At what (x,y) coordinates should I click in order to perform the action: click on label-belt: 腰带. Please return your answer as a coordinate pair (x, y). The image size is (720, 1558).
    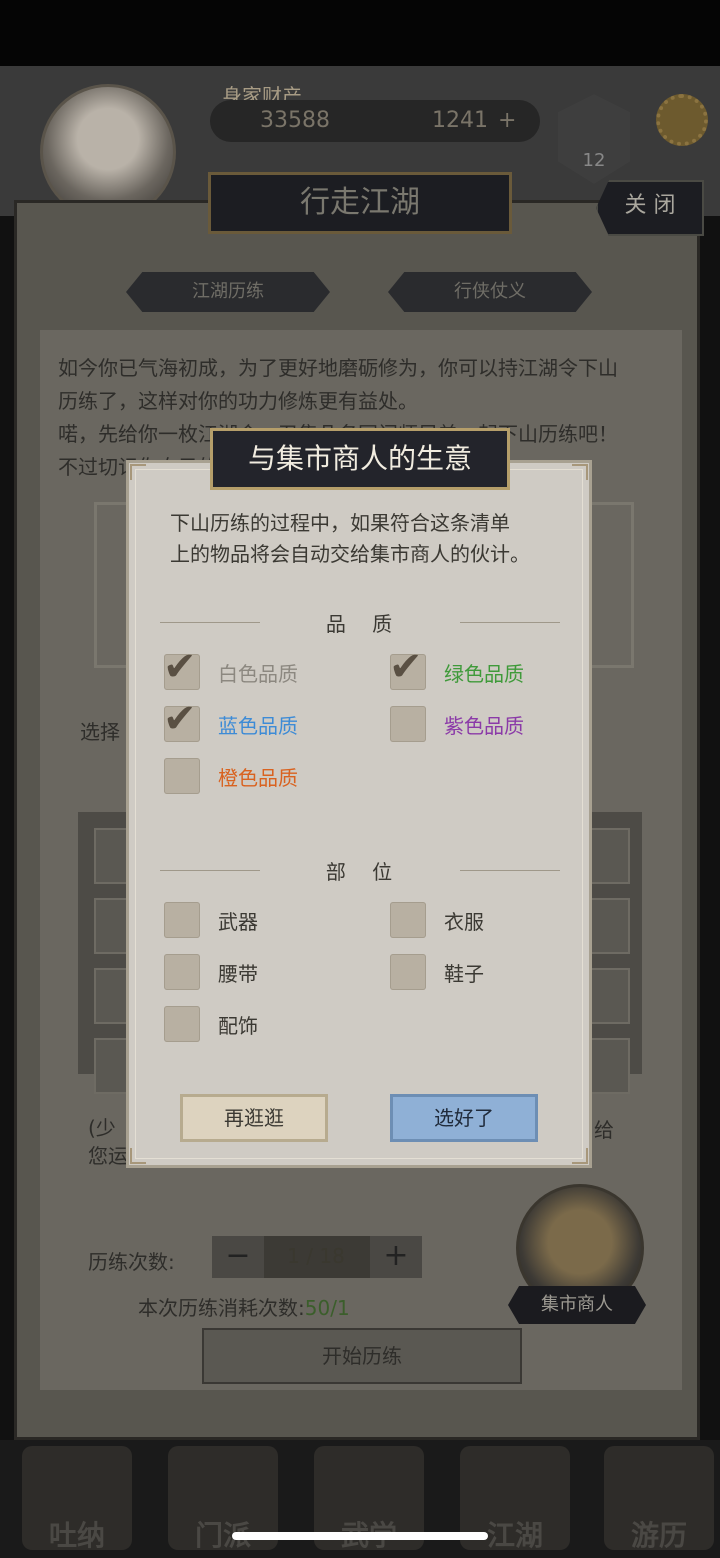
    Looking at the image, I should click on (238, 974).